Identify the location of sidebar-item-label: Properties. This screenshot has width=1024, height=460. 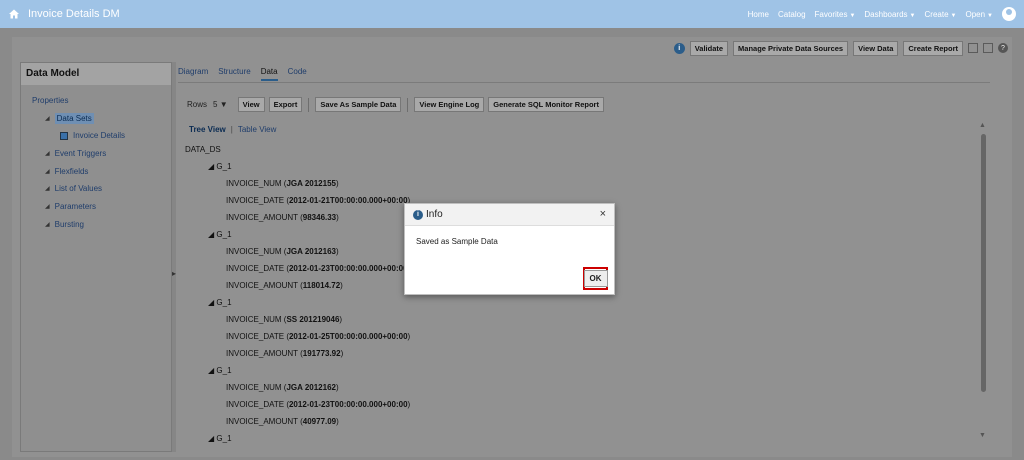
(50, 100).